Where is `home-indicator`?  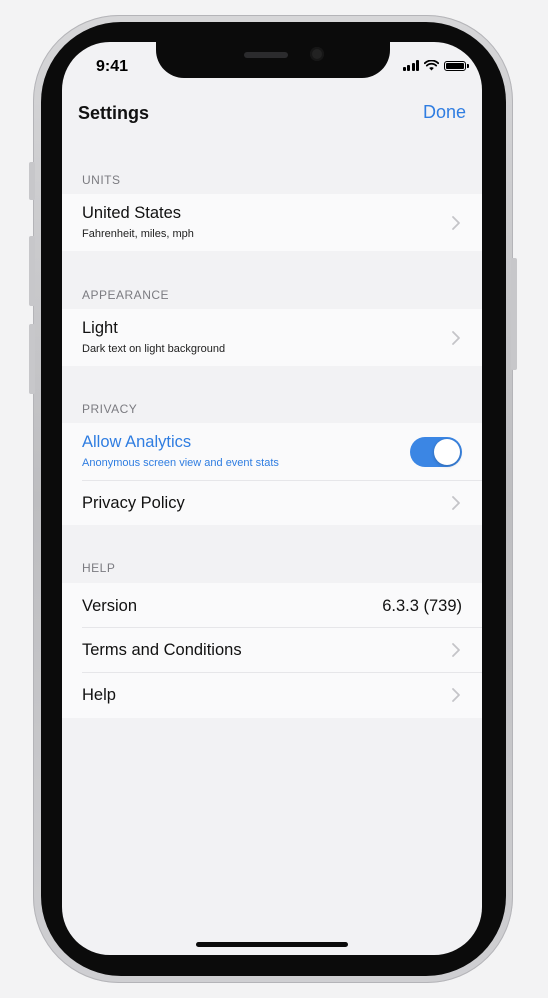 home-indicator is located at coordinates (272, 944).